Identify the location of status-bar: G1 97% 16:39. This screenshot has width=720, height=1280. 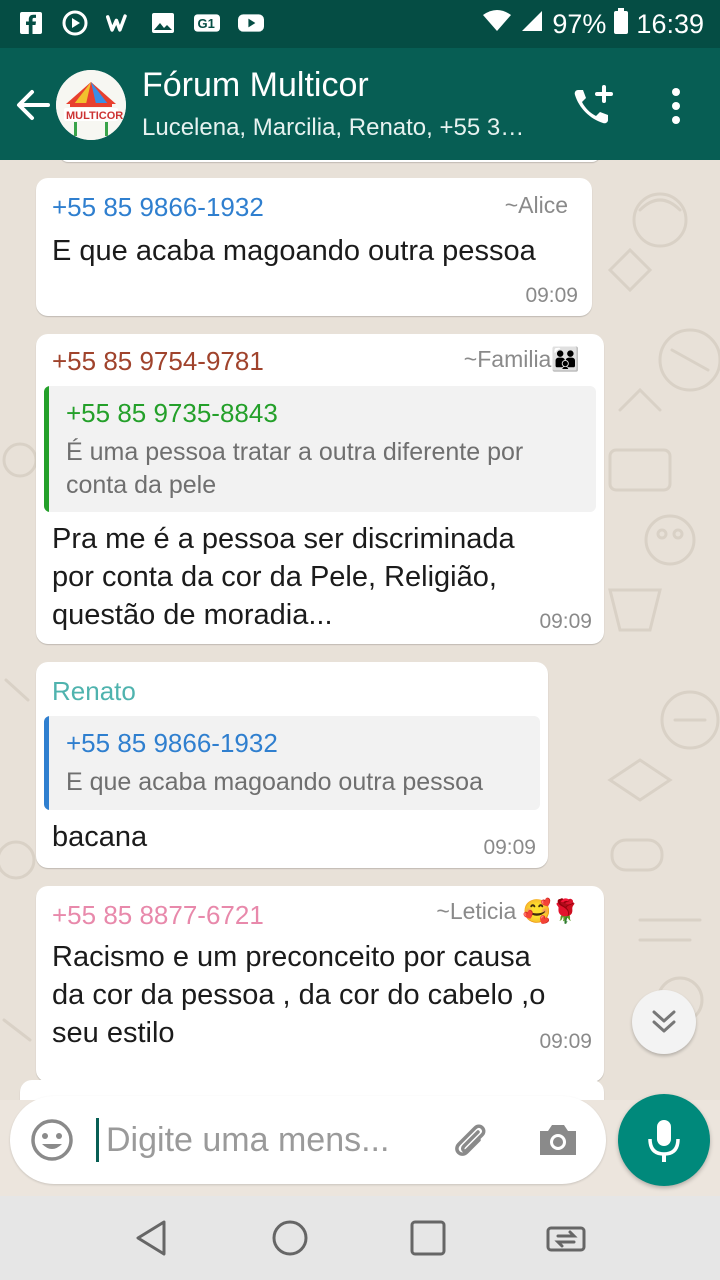
(360, 24).